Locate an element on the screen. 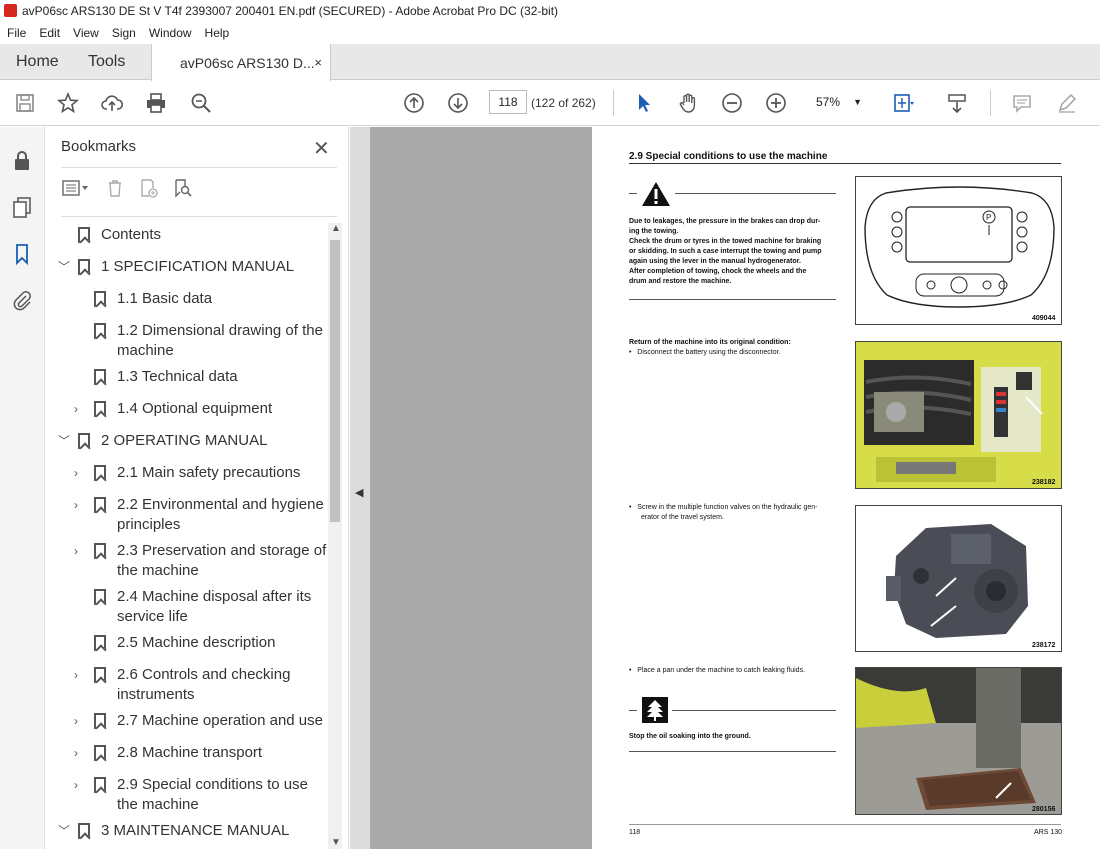 The image size is (1100, 849). attachment-paperclip-icon is located at coordinates (22, 300).